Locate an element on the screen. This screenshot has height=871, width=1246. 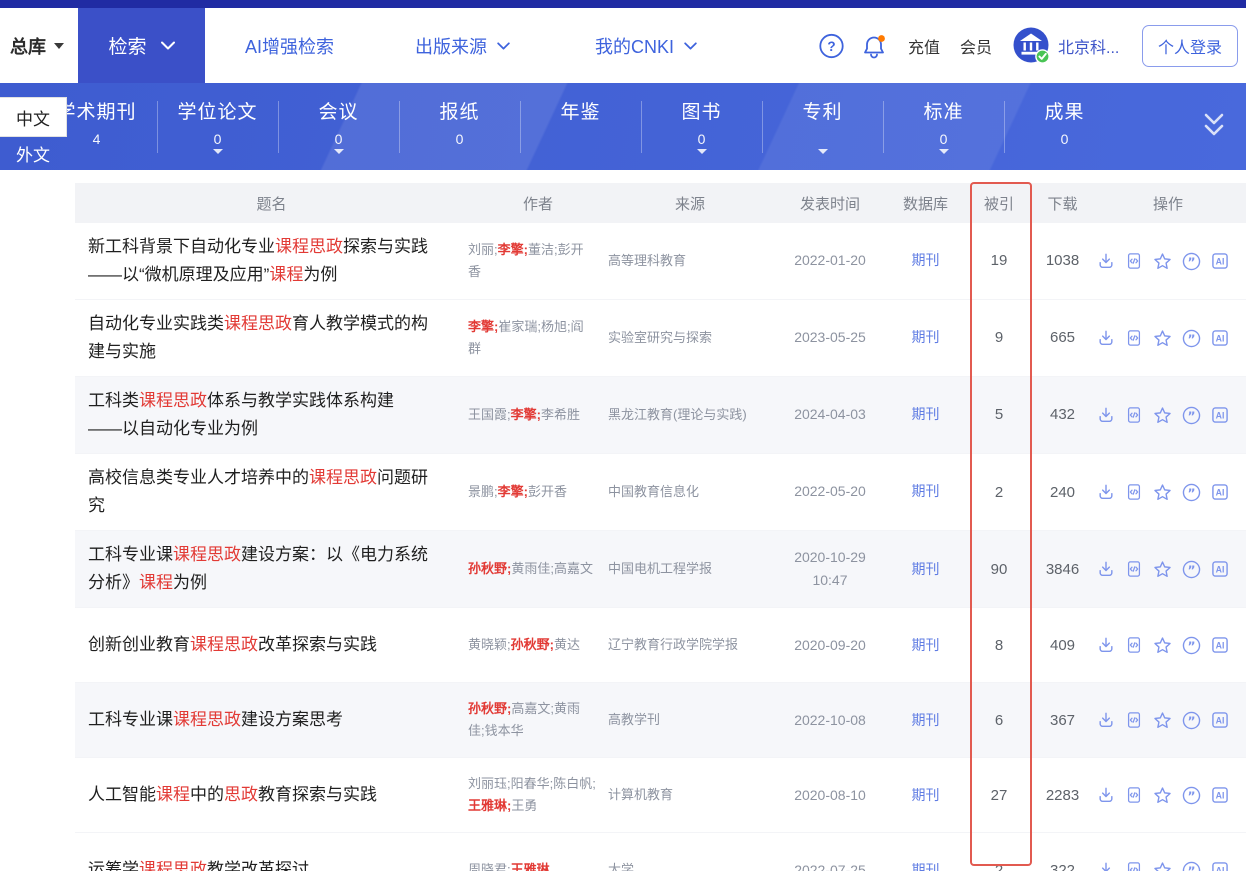
result-authors: 李擎;崔家瑞;杨旭;阎群 is located at coordinates (538, 338).